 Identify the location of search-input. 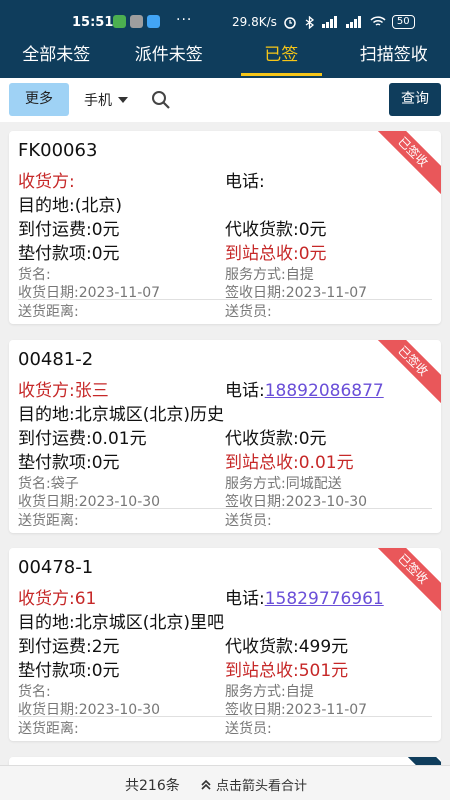
(280, 100).